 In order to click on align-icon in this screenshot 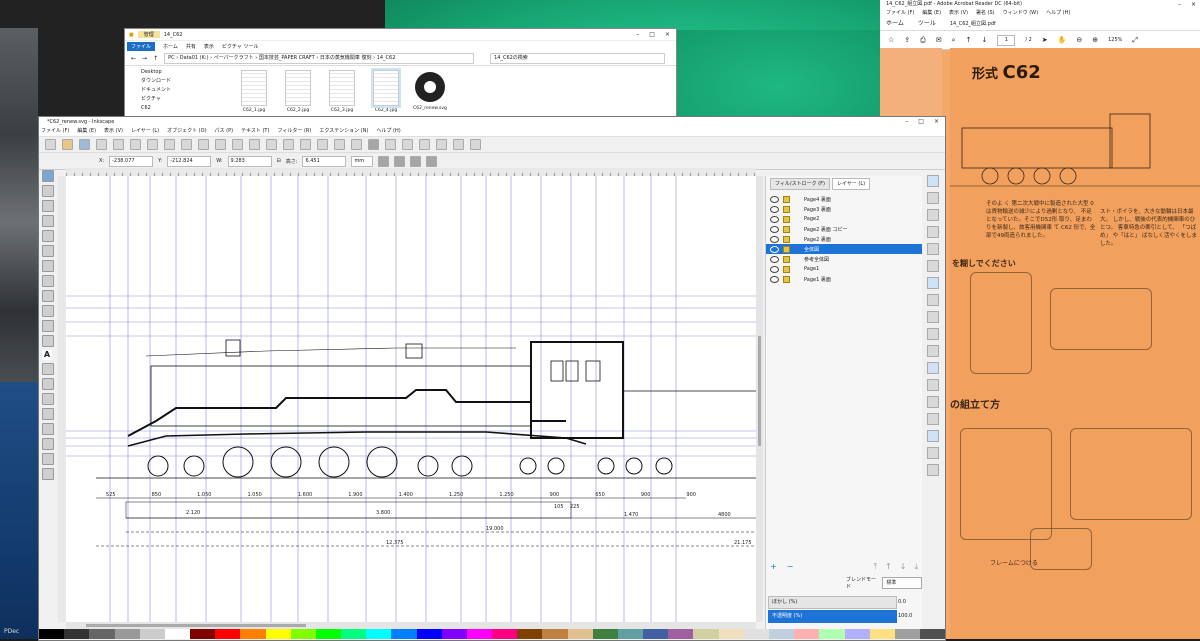, I will do `click(441, 144)`.